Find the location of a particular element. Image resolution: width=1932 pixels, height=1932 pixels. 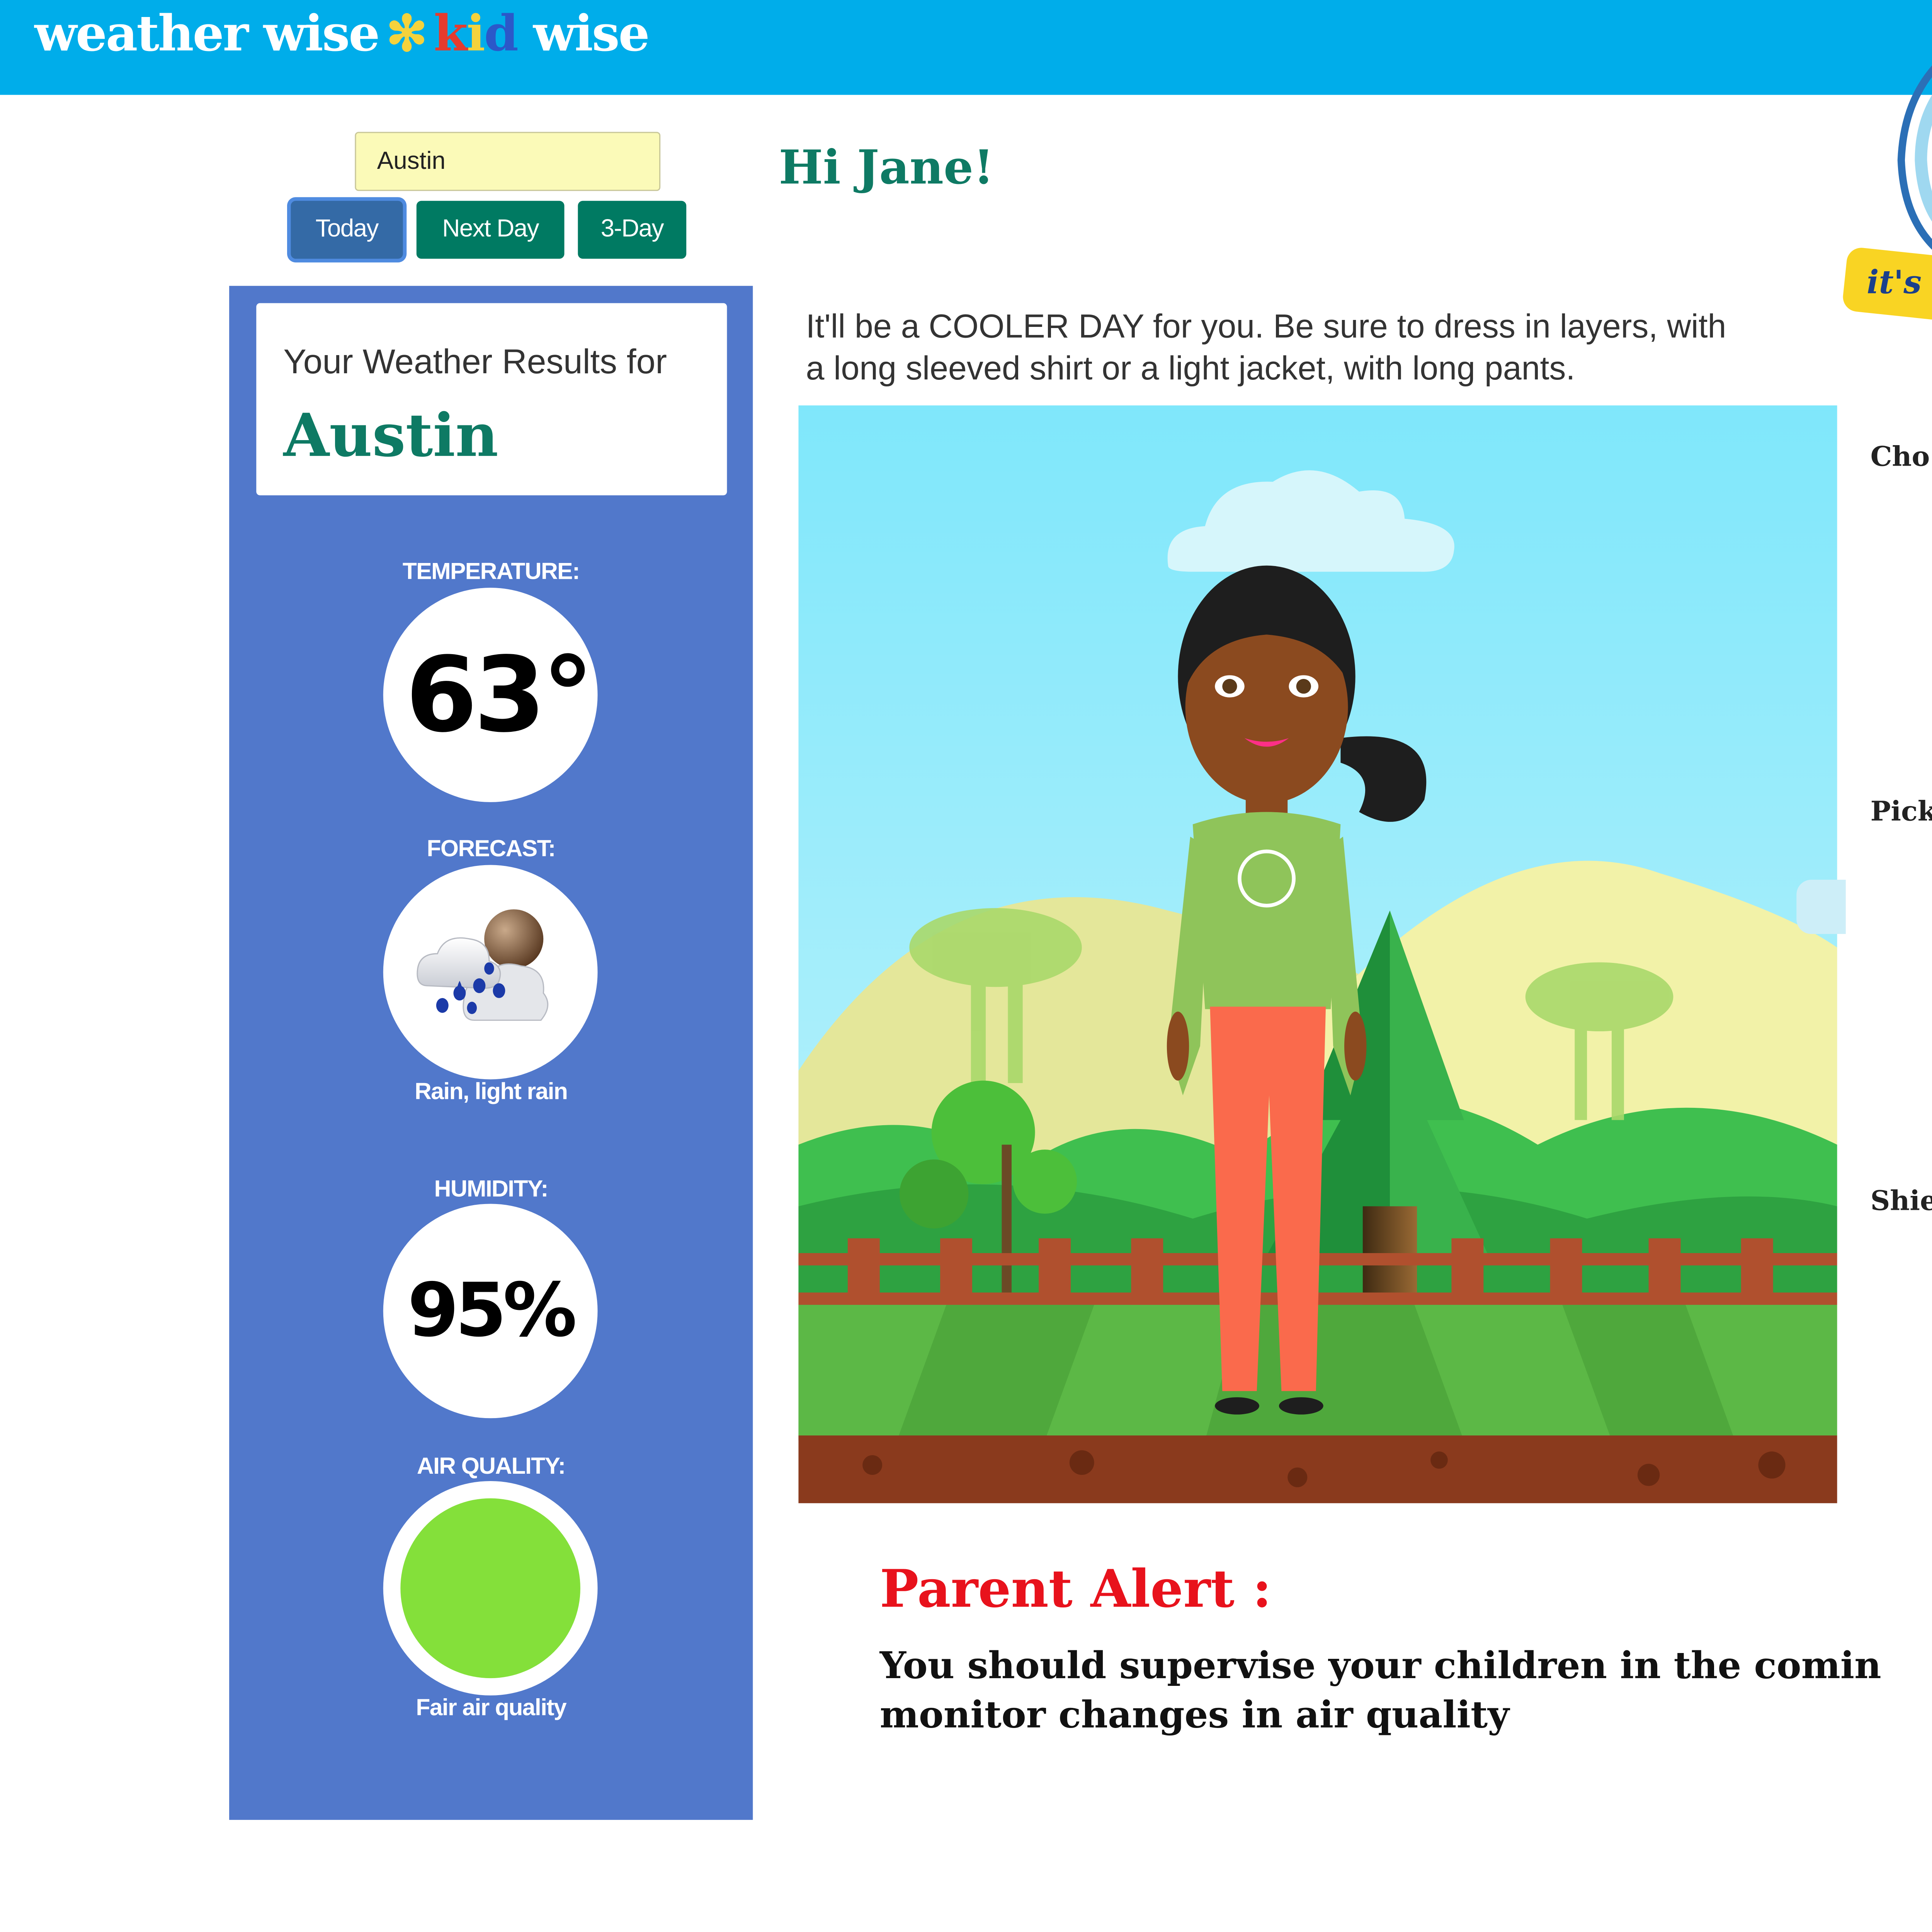

mascot-icon is located at coordinates (1914, 158).